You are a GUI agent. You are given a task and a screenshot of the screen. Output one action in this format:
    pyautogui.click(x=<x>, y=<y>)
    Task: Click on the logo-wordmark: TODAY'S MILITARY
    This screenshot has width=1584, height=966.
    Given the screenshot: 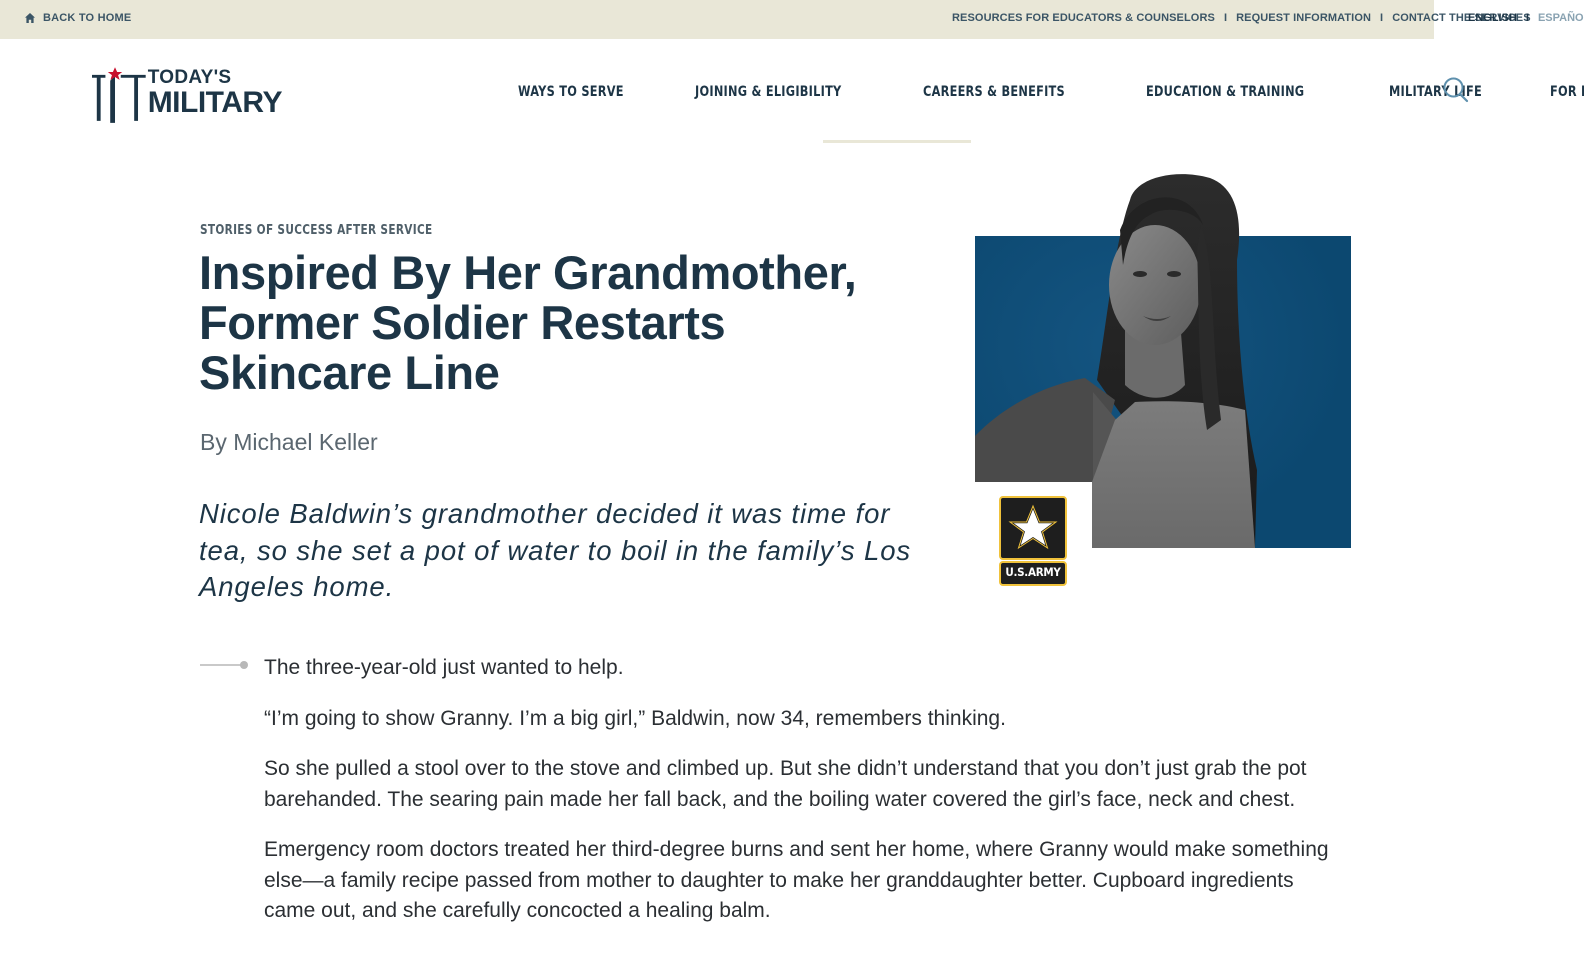 What is the action you would take?
    pyautogui.click(x=215, y=93)
    